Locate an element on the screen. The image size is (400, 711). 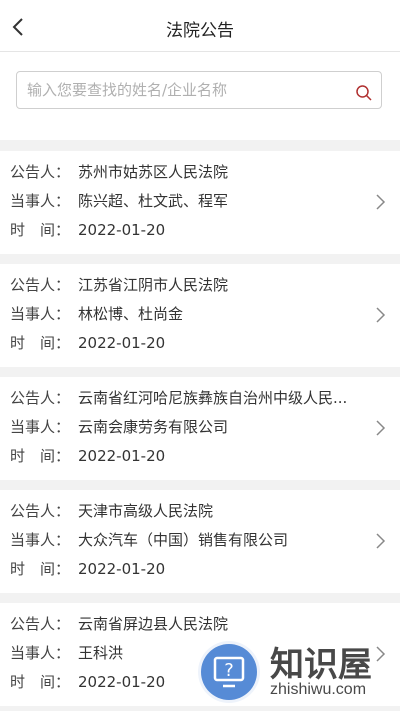
search-box is located at coordinates (199, 90).